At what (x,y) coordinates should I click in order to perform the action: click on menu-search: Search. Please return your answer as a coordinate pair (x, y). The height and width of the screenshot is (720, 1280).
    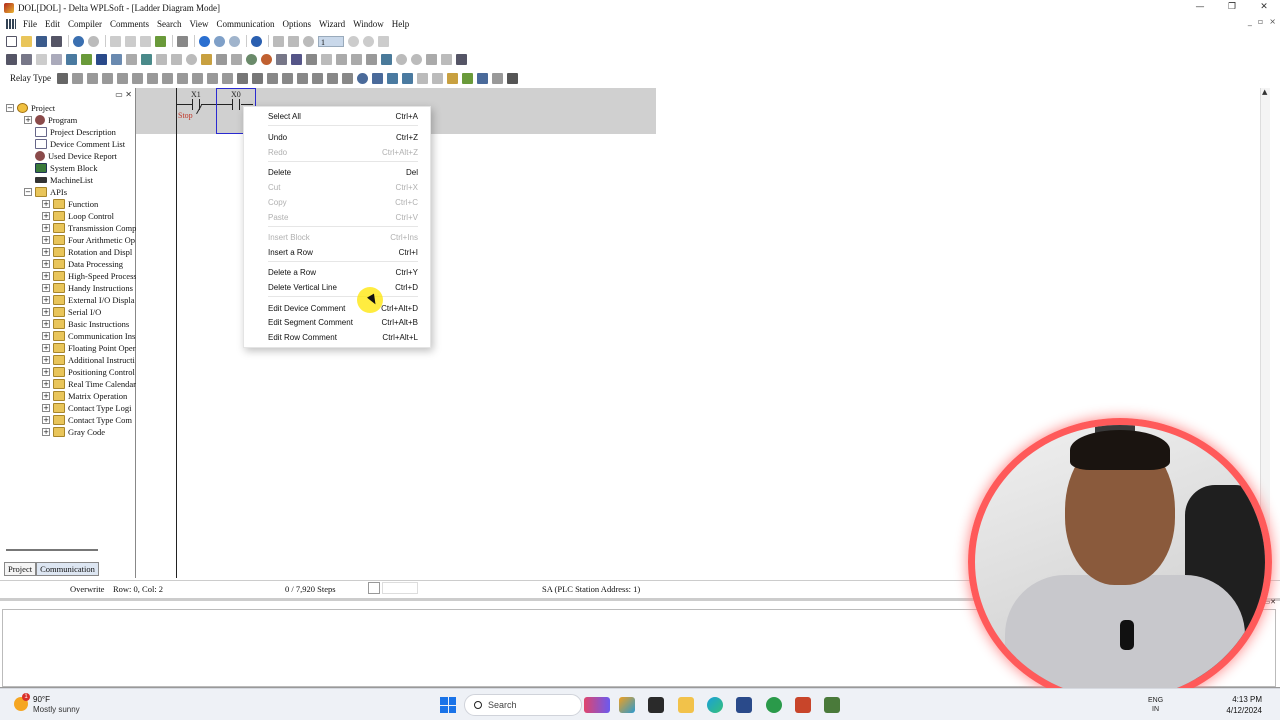
    Looking at the image, I should click on (169, 24).